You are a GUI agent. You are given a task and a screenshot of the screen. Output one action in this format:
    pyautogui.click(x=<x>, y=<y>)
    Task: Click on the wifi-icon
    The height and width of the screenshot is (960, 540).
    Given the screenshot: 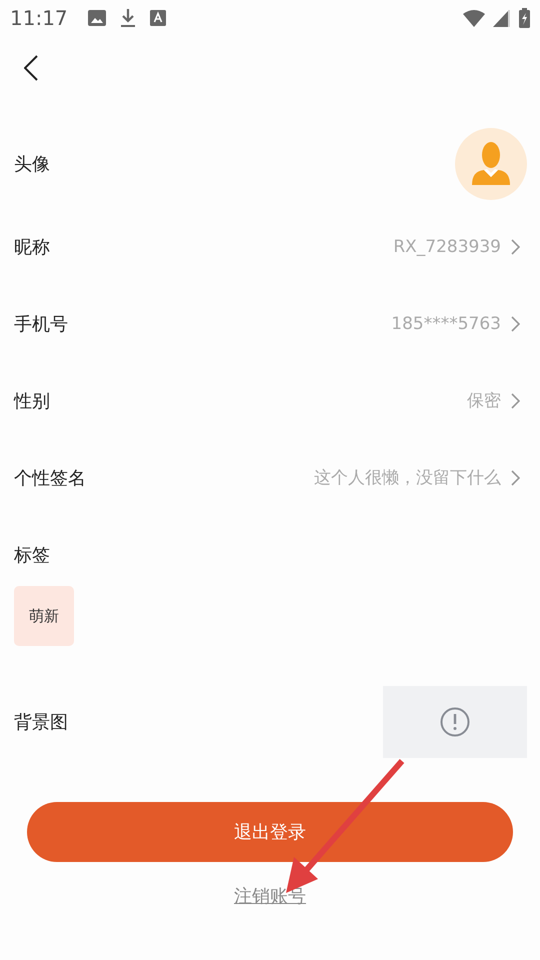 What is the action you would take?
    pyautogui.click(x=474, y=18)
    